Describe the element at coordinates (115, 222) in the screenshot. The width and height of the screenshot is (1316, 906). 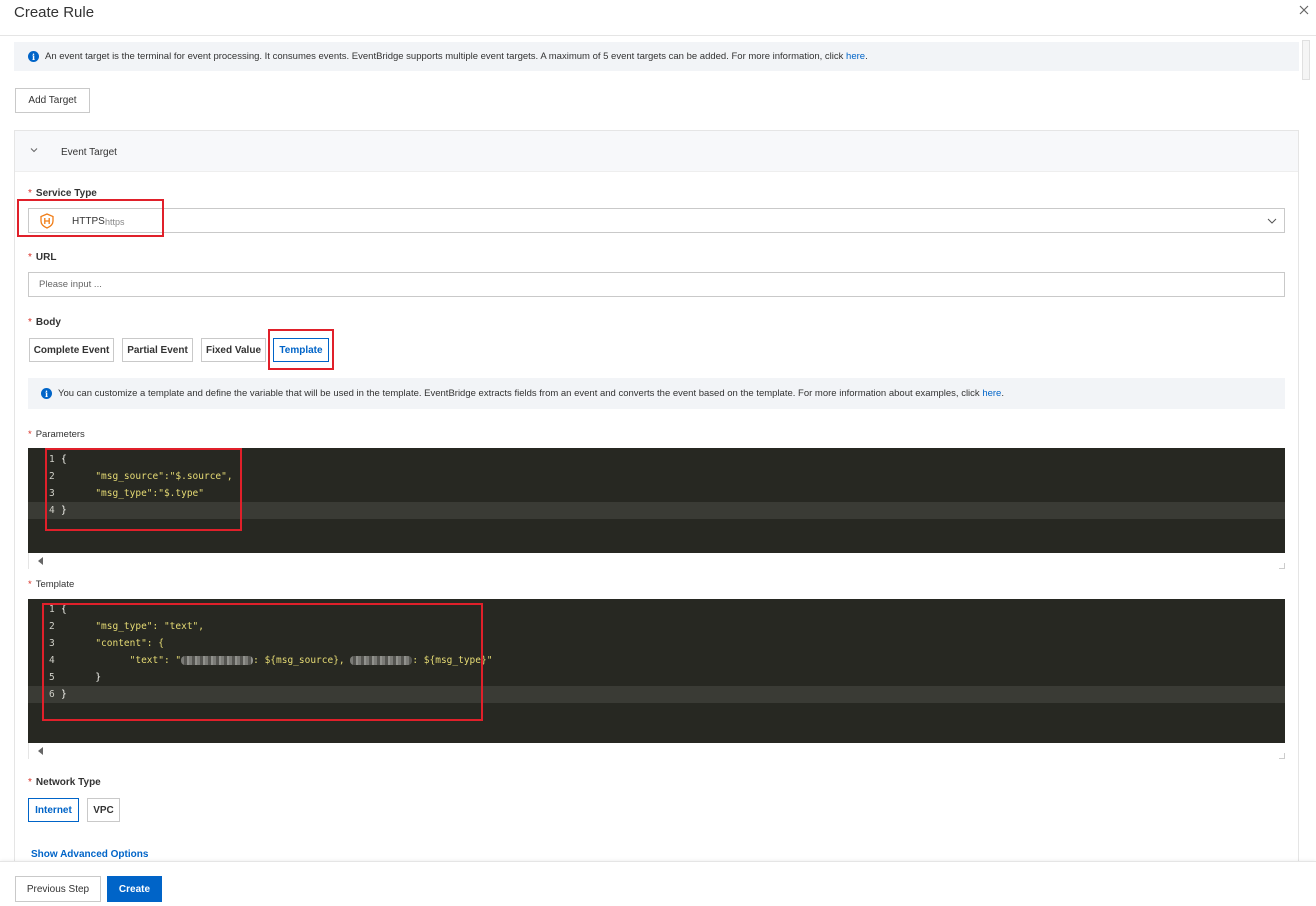
I see `service-type-subvalue: https` at that location.